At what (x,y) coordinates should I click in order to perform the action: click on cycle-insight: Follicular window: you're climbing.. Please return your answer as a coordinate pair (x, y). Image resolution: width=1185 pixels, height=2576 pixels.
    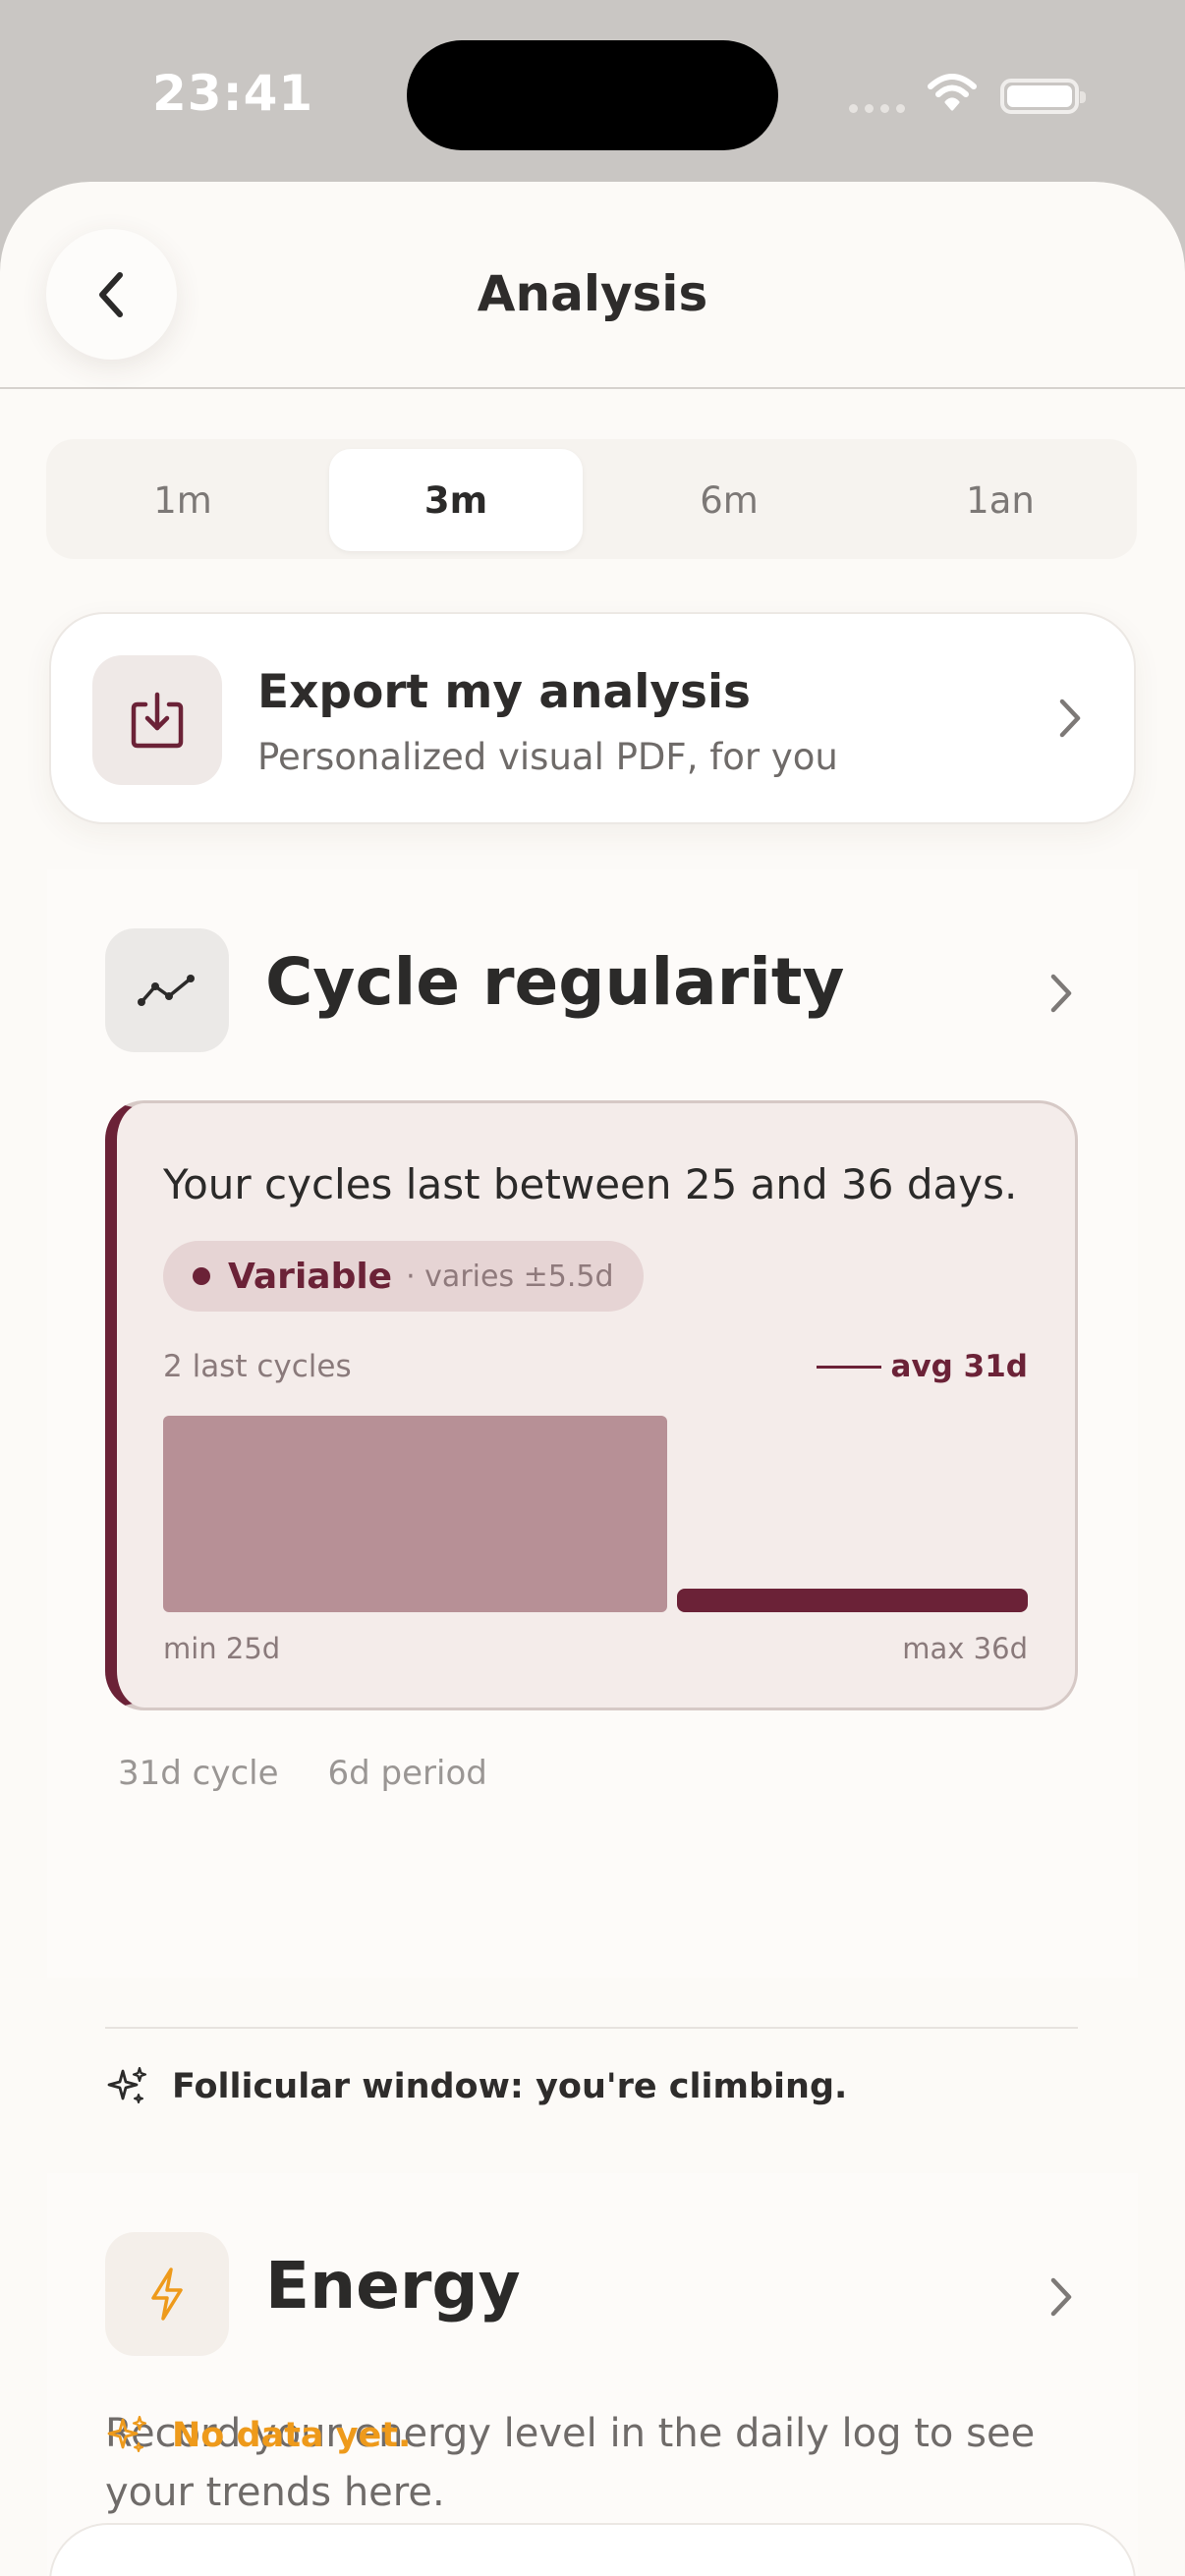
    Looking at the image, I should click on (476, 2086).